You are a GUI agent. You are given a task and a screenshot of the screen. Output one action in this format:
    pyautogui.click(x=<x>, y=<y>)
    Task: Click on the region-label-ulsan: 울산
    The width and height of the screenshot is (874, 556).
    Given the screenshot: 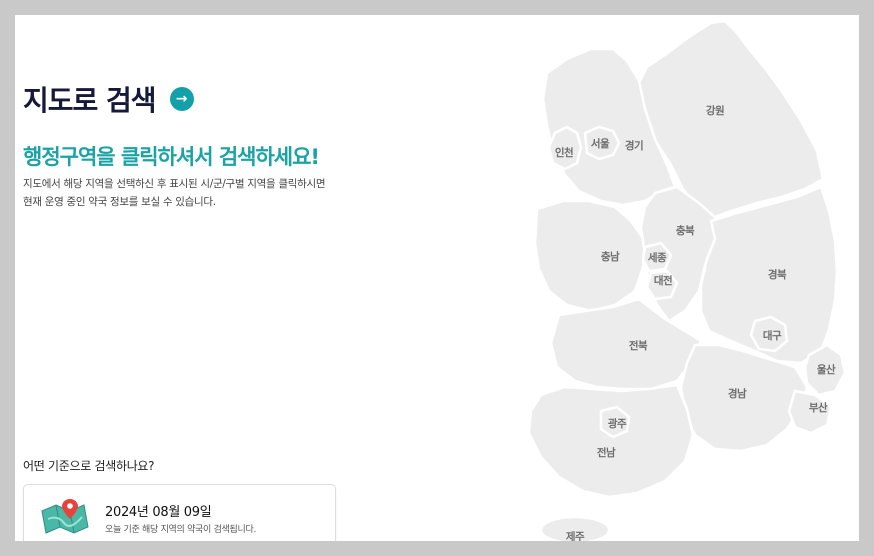 What is the action you would take?
    pyautogui.click(x=826, y=369)
    